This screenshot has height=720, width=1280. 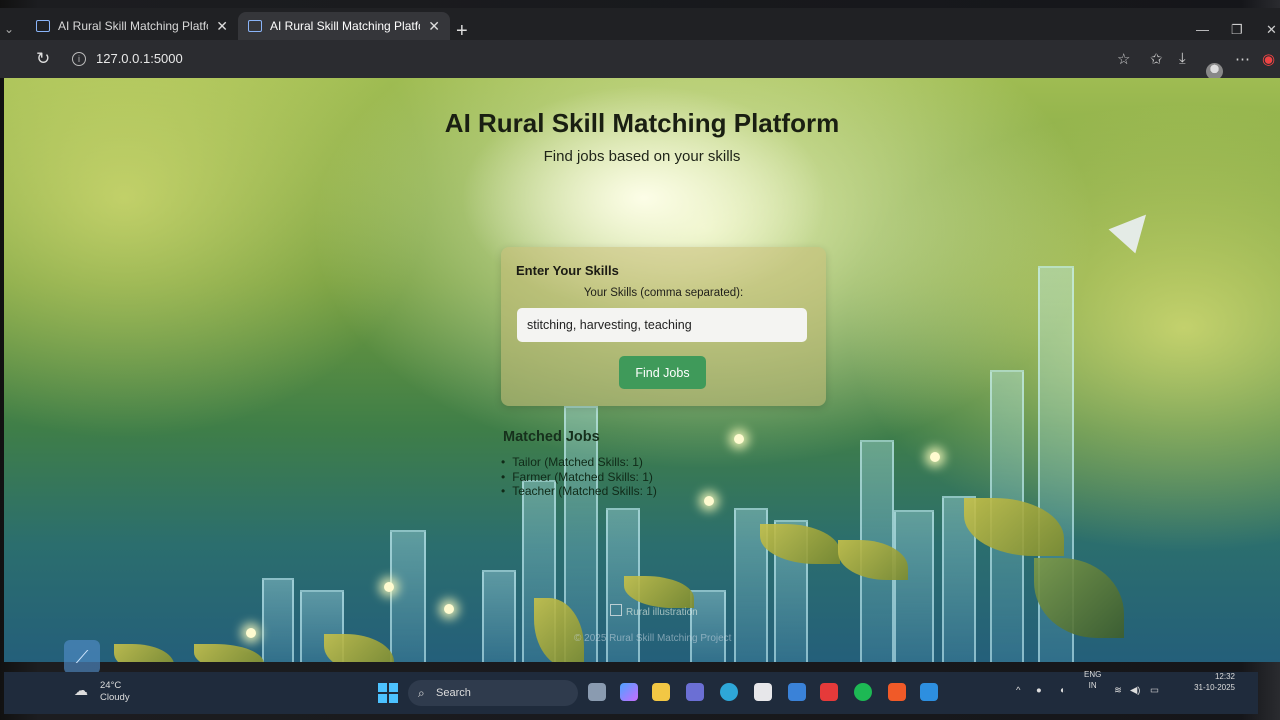 What do you see at coordinates (642, 123) in the screenshot?
I see `page-title: AI Rural Skill Matching Platform` at bounding box center [642, 123].